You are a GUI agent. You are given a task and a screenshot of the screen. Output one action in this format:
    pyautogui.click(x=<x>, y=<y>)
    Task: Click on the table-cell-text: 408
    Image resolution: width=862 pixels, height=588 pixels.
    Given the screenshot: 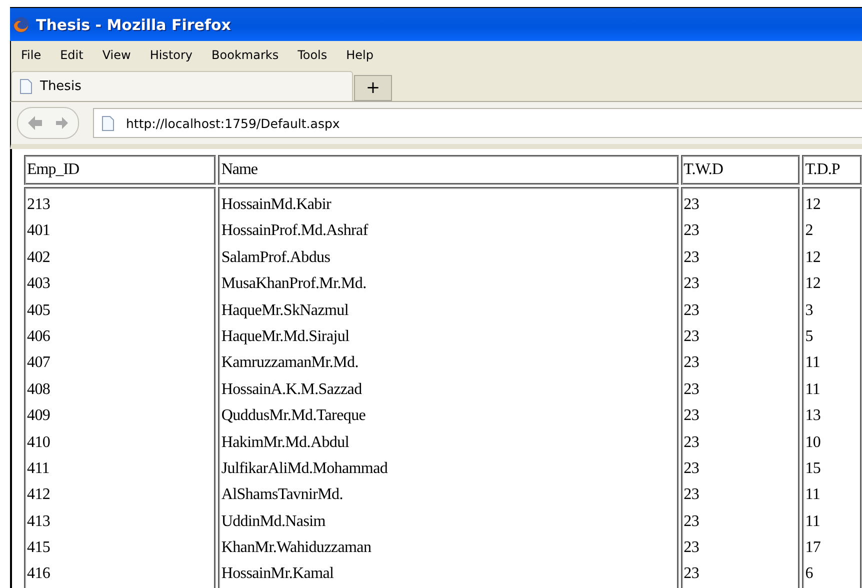 What is the action you would take?
    pyautogui.click(x=39, y=390)
    